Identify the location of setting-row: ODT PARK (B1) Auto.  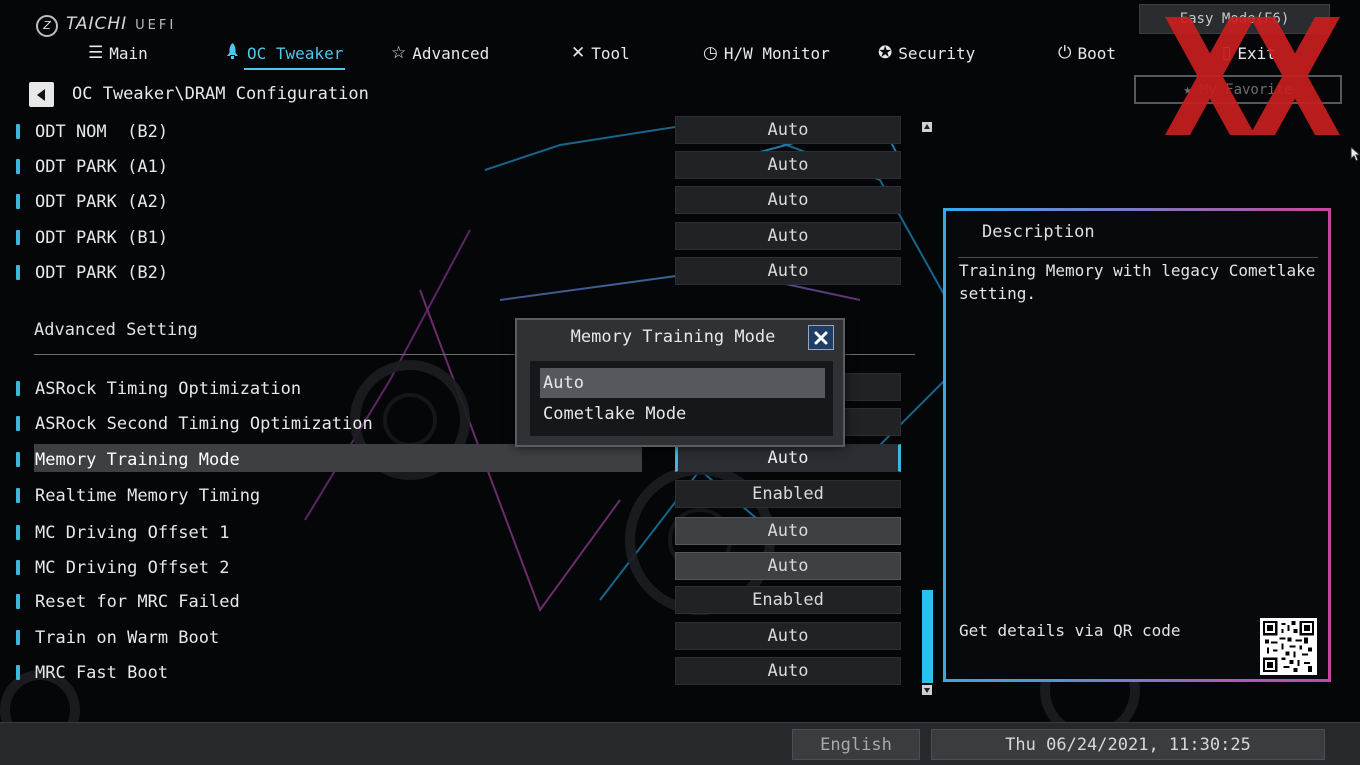
(460, 238).